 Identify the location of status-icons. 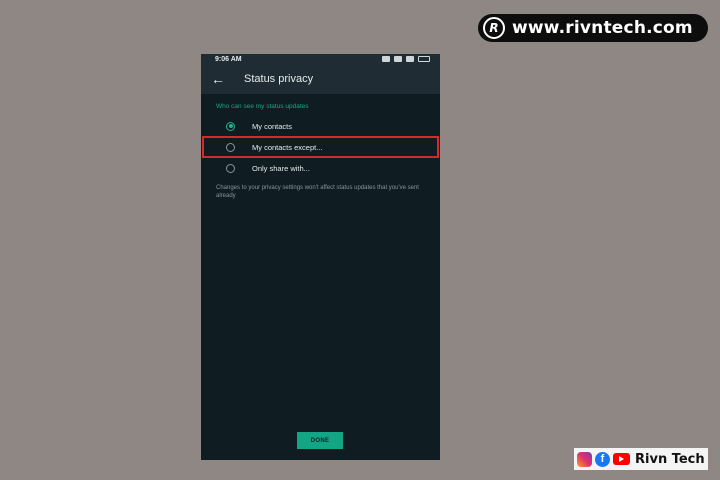
(406, 59).